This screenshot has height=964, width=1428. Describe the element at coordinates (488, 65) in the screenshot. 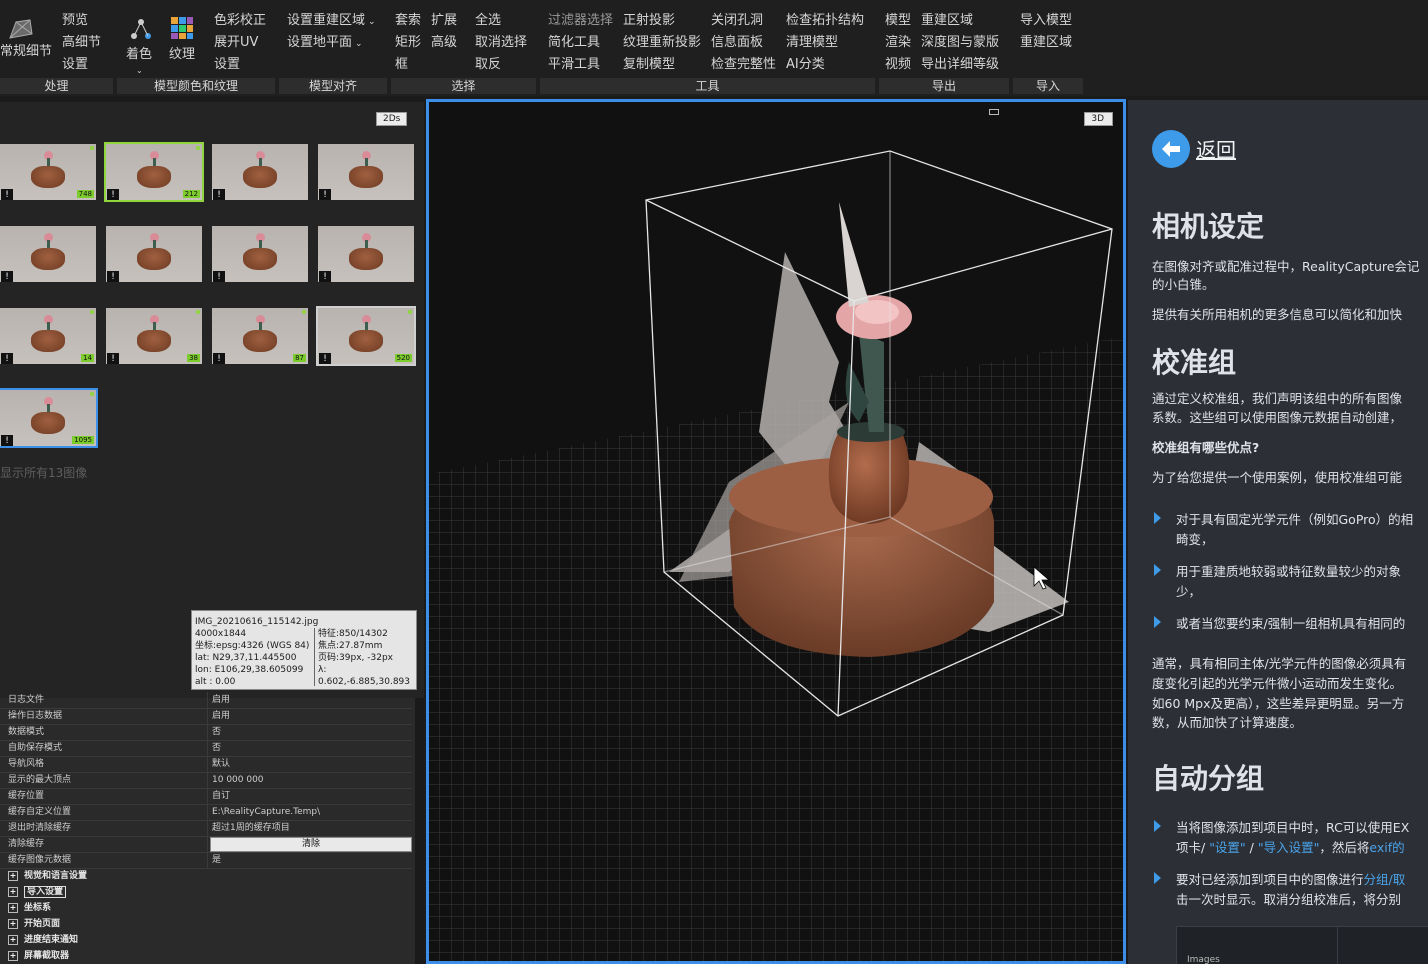

I see `invert-button: 取反` at that location.